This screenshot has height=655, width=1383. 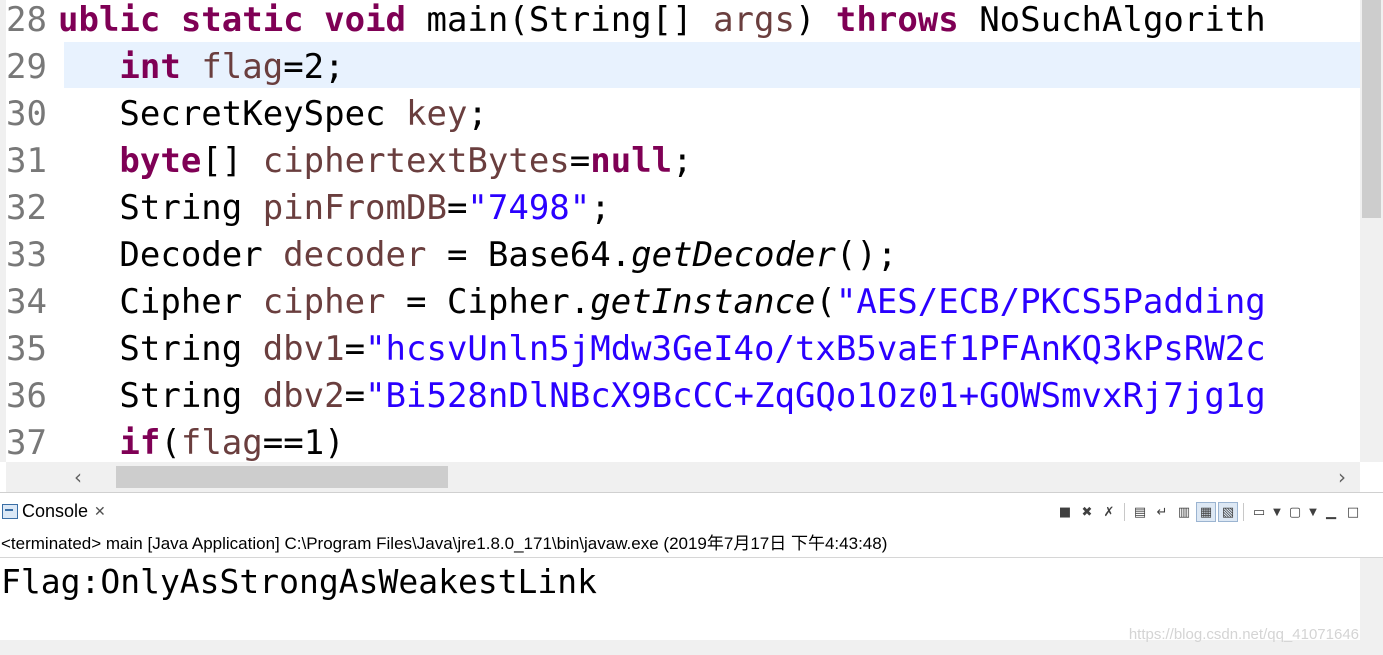 What do you see at coordinates (683, 211) in the screenshot?
I see `code-line: 32 String pinFromDB="7498";` at bounding box center [683, 211].